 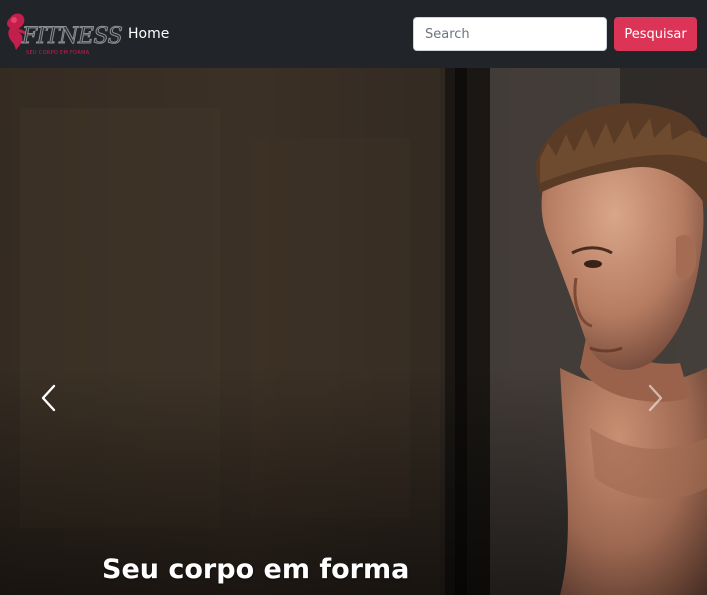 I want to click on nav-link-home: Home, so click(x=148, y=34).